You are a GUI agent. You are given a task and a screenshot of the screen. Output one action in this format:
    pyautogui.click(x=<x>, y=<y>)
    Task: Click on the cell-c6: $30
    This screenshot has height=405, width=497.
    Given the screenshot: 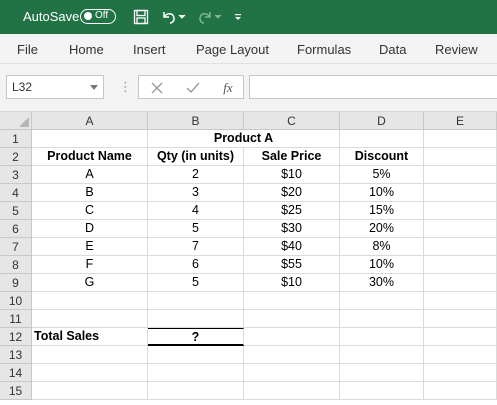 What is the action you would take?
    pyautogui.click(x=292, y=229)
    